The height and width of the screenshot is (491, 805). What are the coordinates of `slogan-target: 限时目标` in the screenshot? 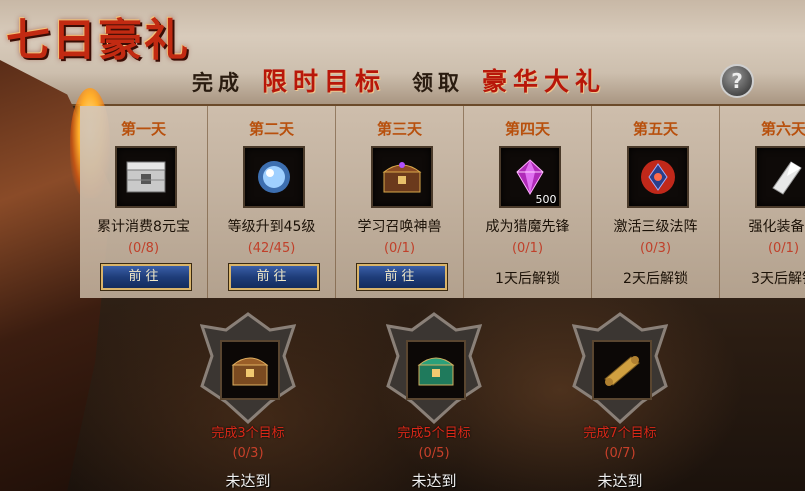 It's located at (324, 81).